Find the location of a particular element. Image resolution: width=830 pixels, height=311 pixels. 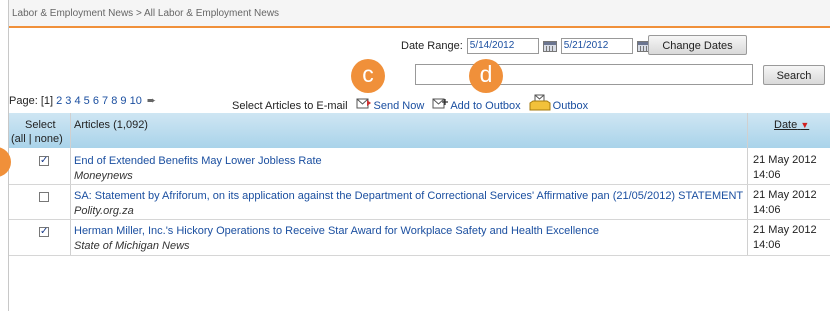

send-envelope-icon is located at coordinates (364, 103).